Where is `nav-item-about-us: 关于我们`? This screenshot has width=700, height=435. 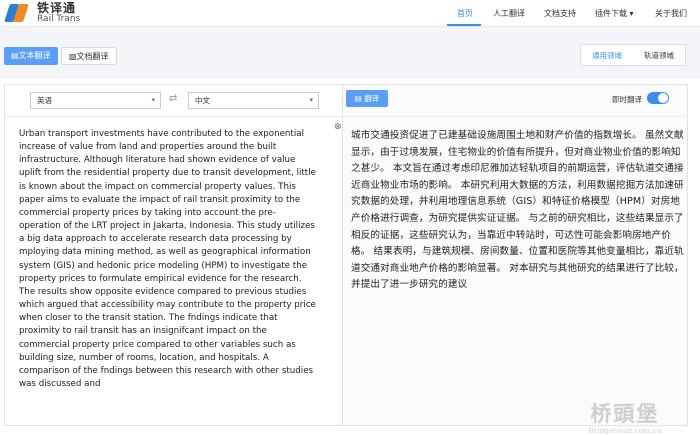 nav-item-about-us: 关于我们 is located at coordinates (671, 13).